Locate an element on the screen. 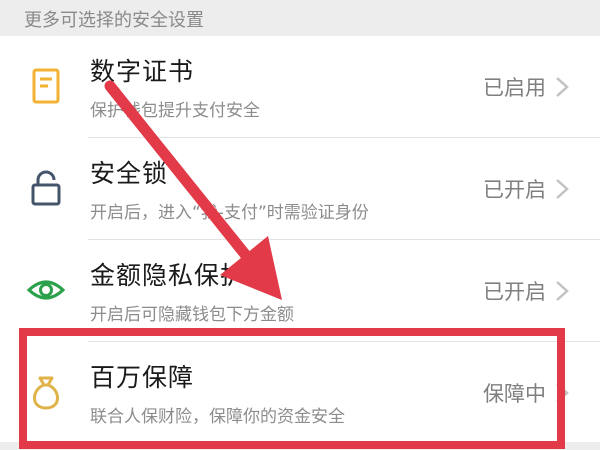 This screenshot has width=600, height=450. section-header-label: 更多可选择的安全设置 is located at coordinates (114, 20).